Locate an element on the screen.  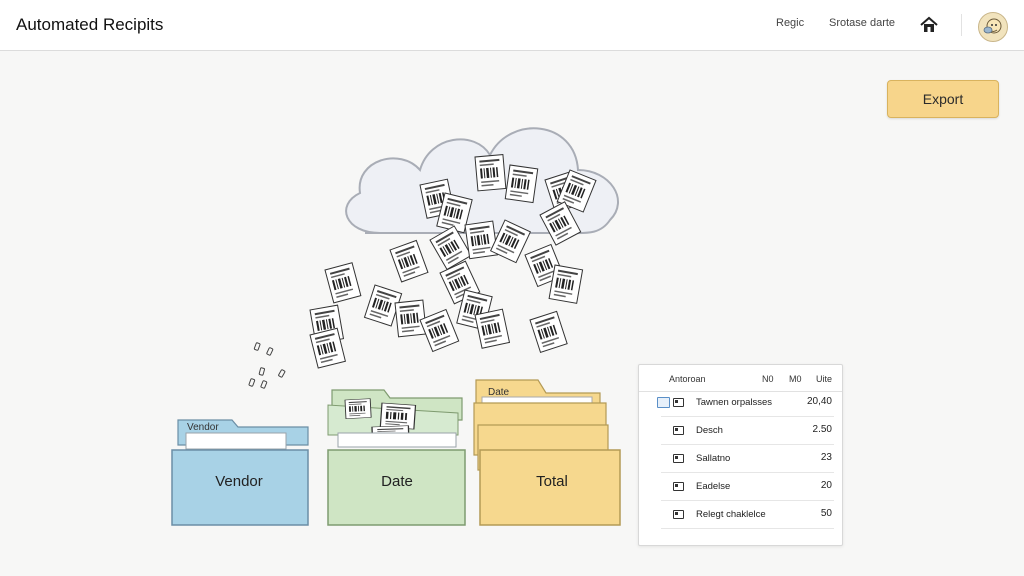
total-folder-icon is located at coordinates (547, 452).